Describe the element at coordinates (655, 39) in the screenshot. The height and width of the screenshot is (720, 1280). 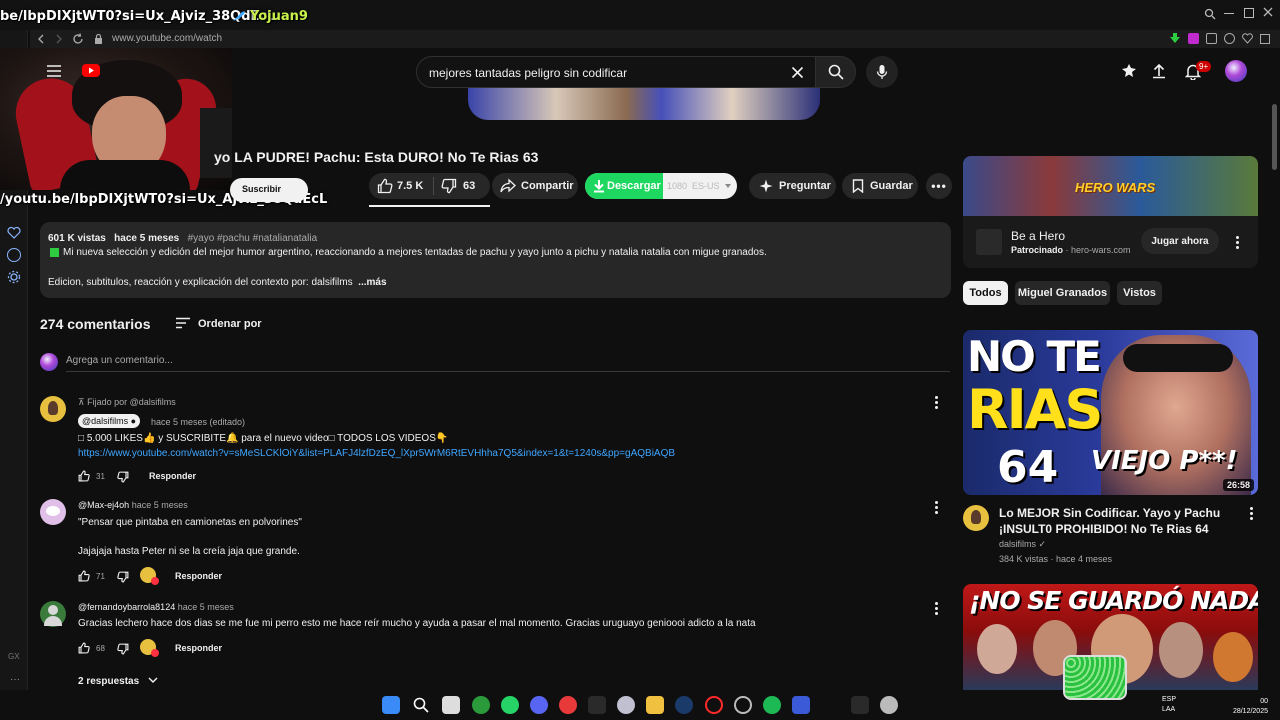
I see `address-bar: www.youtube.com/watch` at that location.